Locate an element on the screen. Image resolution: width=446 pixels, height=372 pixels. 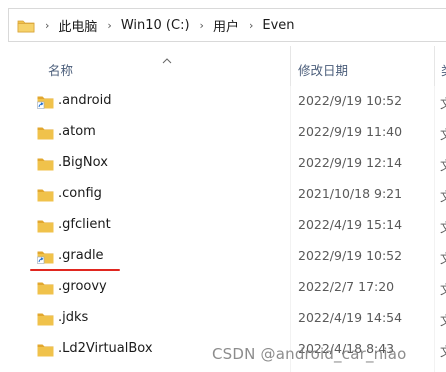
watermark: CSDN @android_car_niao is located at coordinates (309, 354).